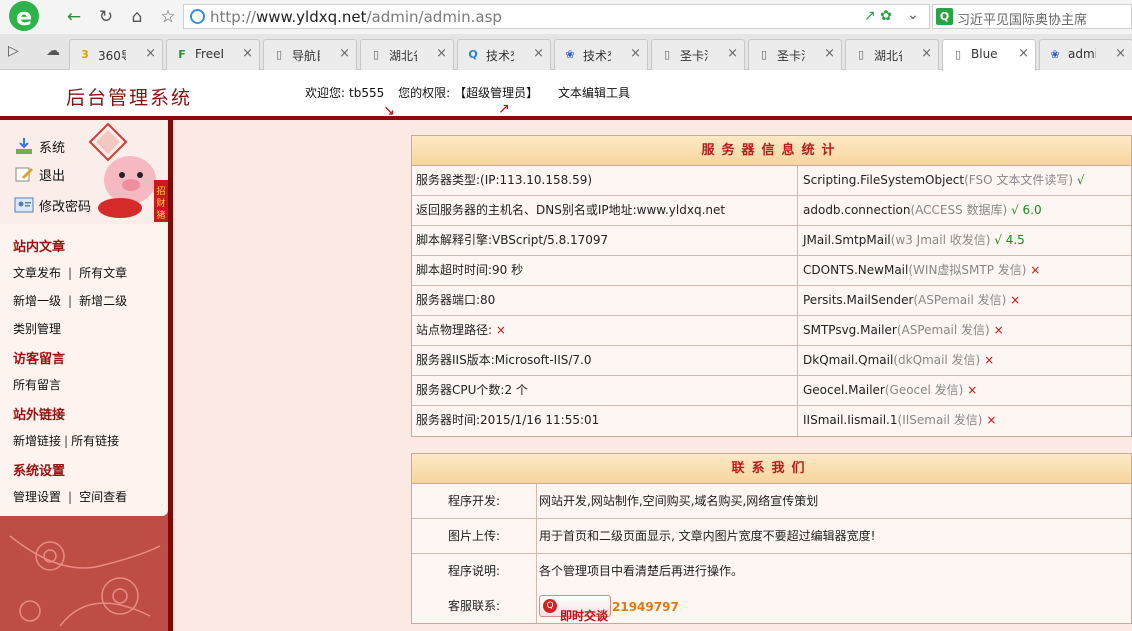  What do you see at coordinates (37, 329) in the screenshot?
I see `link-category-manage: 类别管理` at bounding box center [37, 329].